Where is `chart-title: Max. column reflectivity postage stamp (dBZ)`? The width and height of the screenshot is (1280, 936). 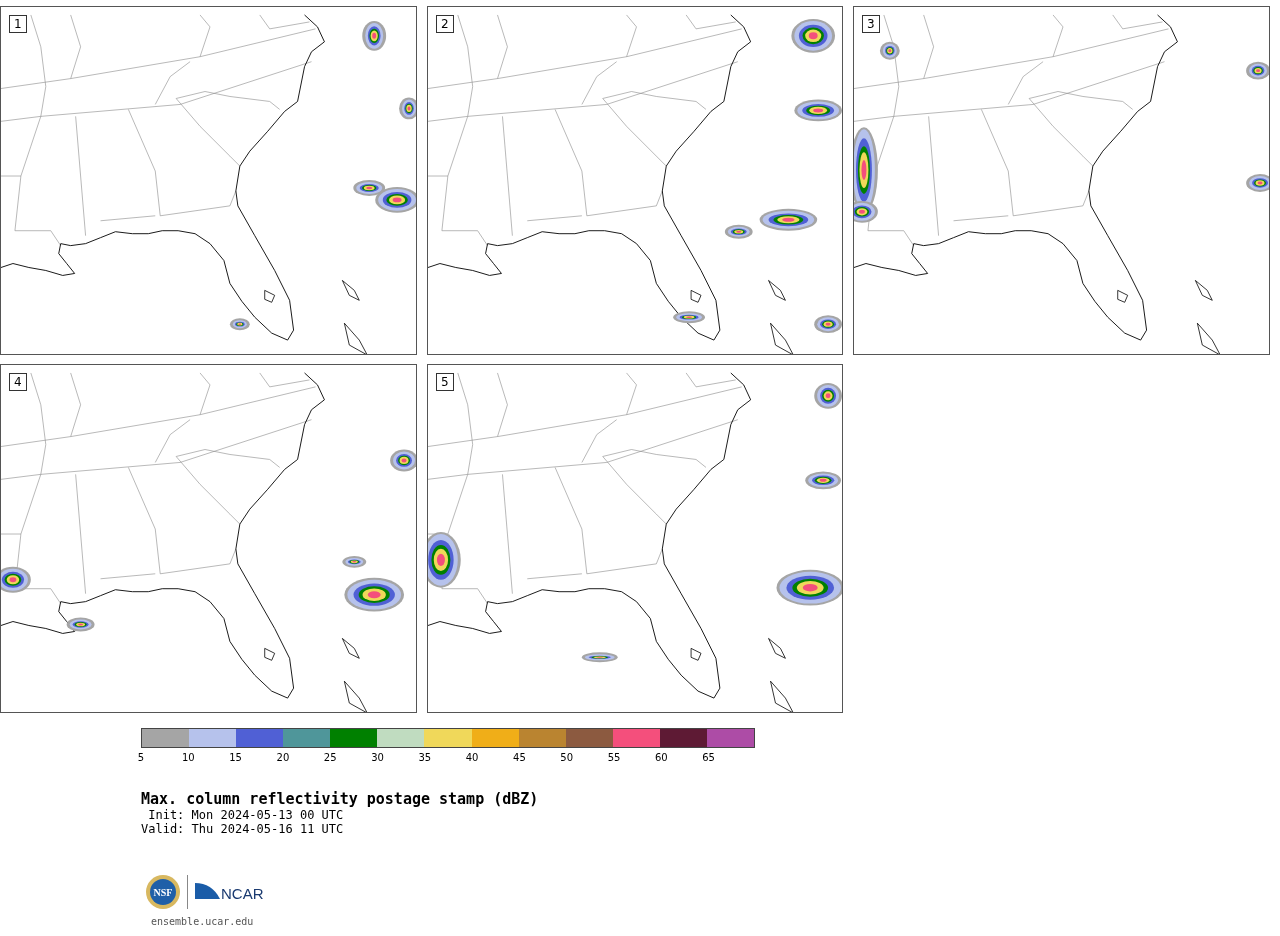
chart-title: Max. column reflectivity postage stamp (dBZ) is located at coordinates (340, 799).